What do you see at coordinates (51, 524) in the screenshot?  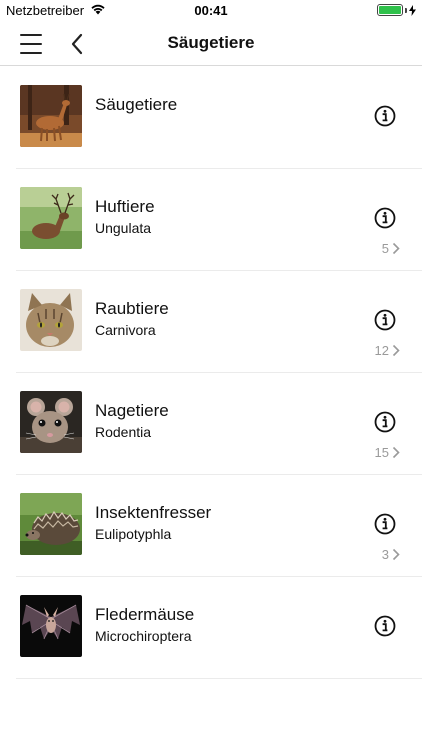 I see `hedgehog-thumbnail` at bounding box center [51, 524].